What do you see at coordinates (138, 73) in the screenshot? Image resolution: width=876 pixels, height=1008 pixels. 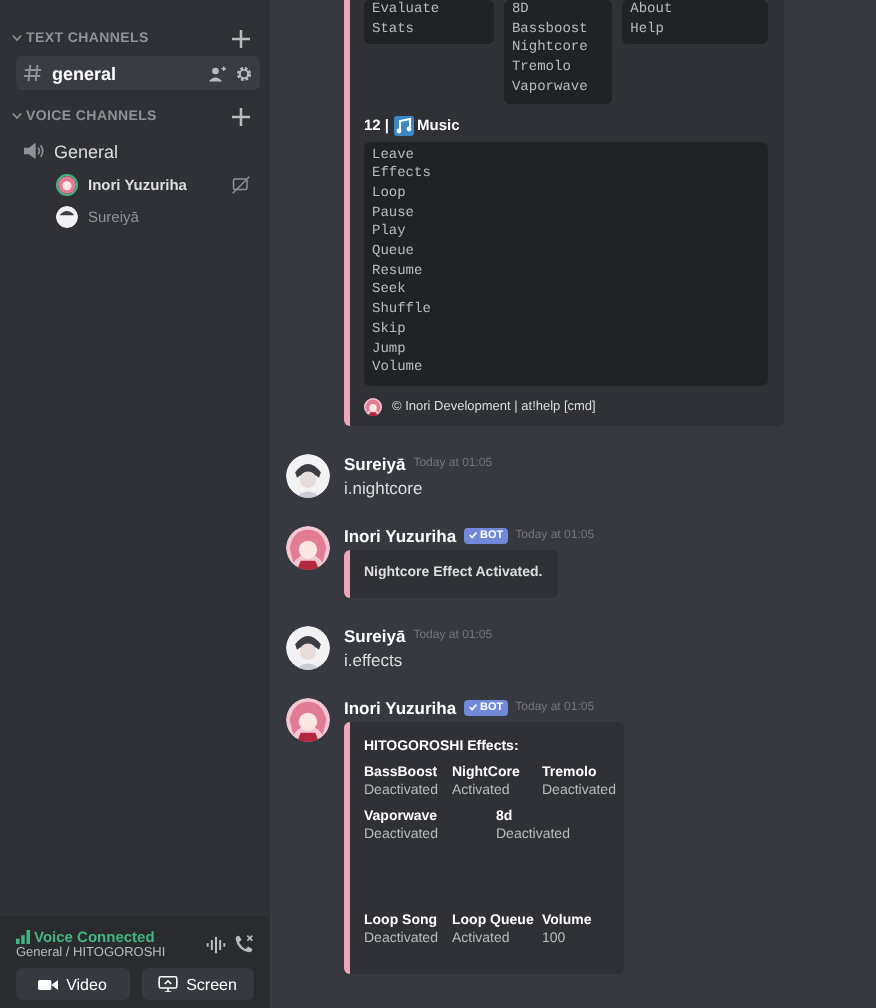 I see `channel-item: general` at bounding box center [138, 73].